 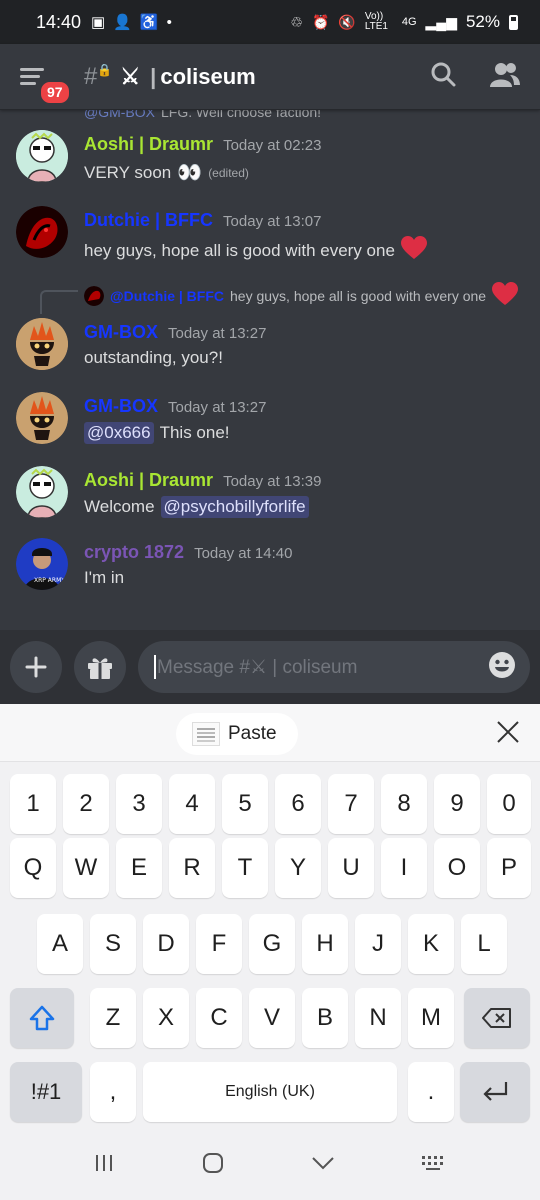 What do you see at coordinates (55, 92) in the screenshot?
I see `notification-badge: 97` at bounding box center [55, 92].